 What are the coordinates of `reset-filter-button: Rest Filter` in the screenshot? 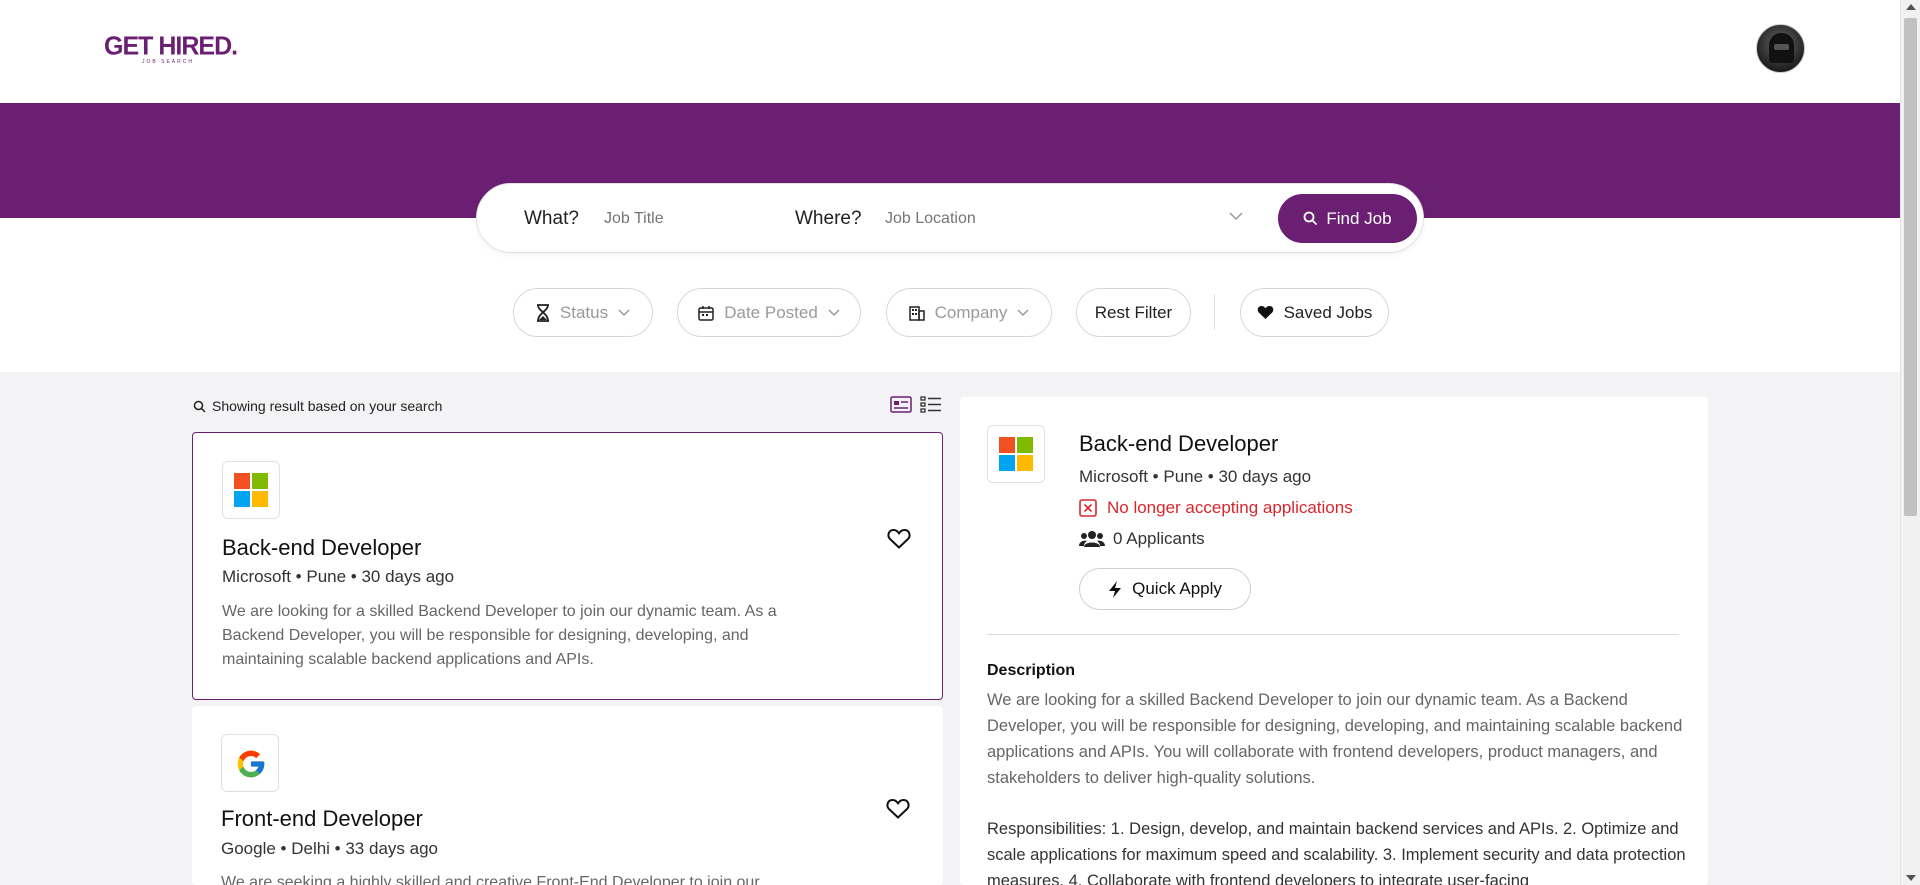 It's located at (1133, 312).